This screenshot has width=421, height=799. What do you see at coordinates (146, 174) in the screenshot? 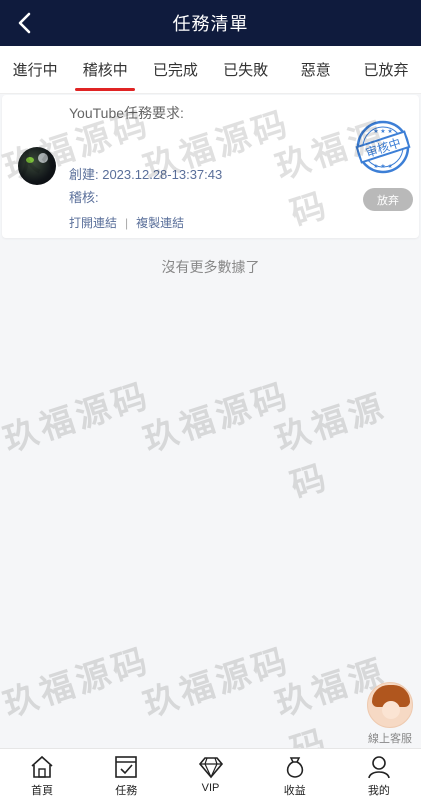
I see `task-created-time: 創建: 2023.12.28-13:37:43` at bounding box center [146, 174].